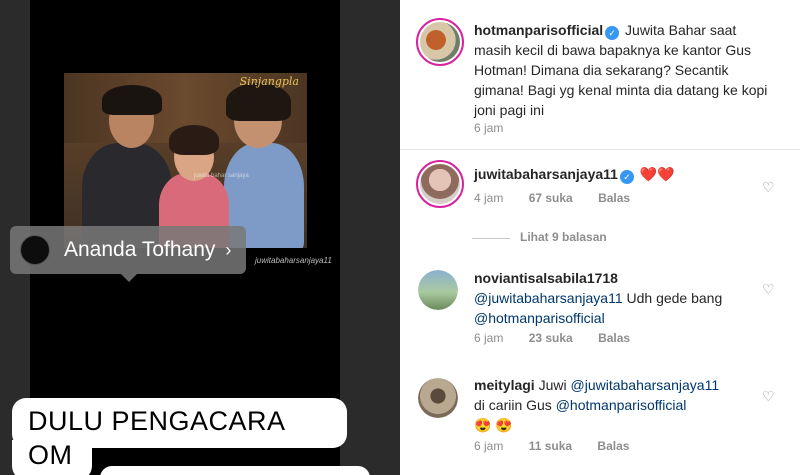  I want to click on caption-meta: 6 jam, so click(499, 128).